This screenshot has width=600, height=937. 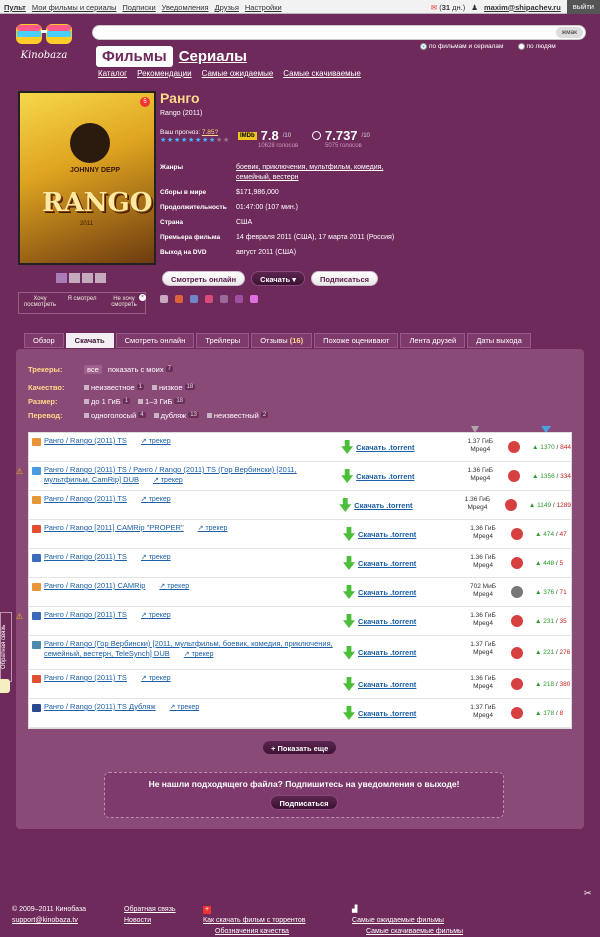 I want to click on search-input: жмак, so click(x=339, y=32).